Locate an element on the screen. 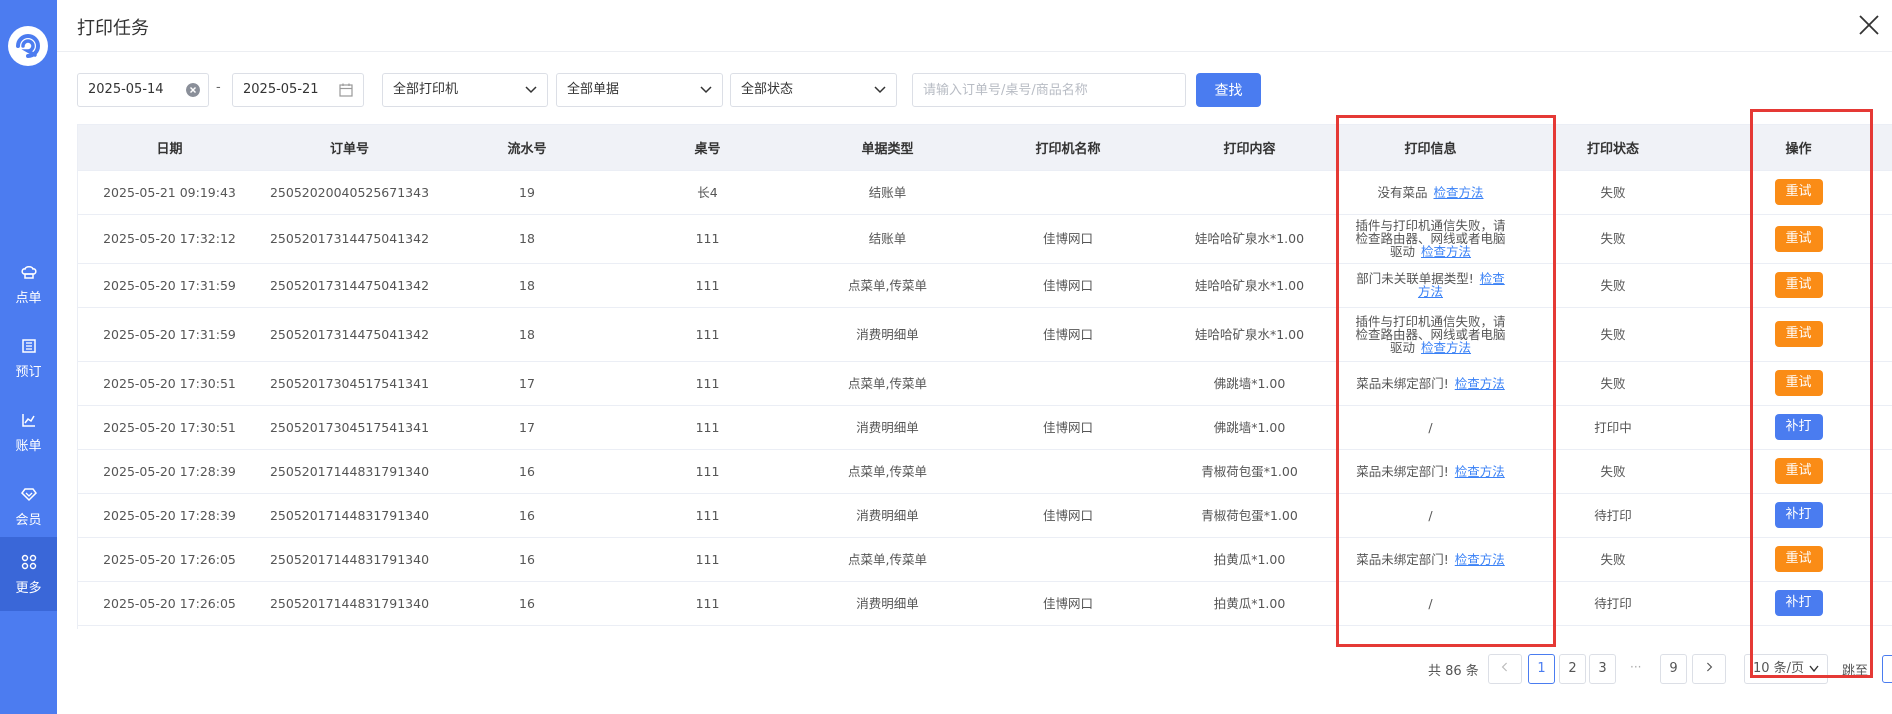 The height and width of the screenshot is (714, 1892). end-date-value: 2025-05-21 is located at coordinates (281, 89).